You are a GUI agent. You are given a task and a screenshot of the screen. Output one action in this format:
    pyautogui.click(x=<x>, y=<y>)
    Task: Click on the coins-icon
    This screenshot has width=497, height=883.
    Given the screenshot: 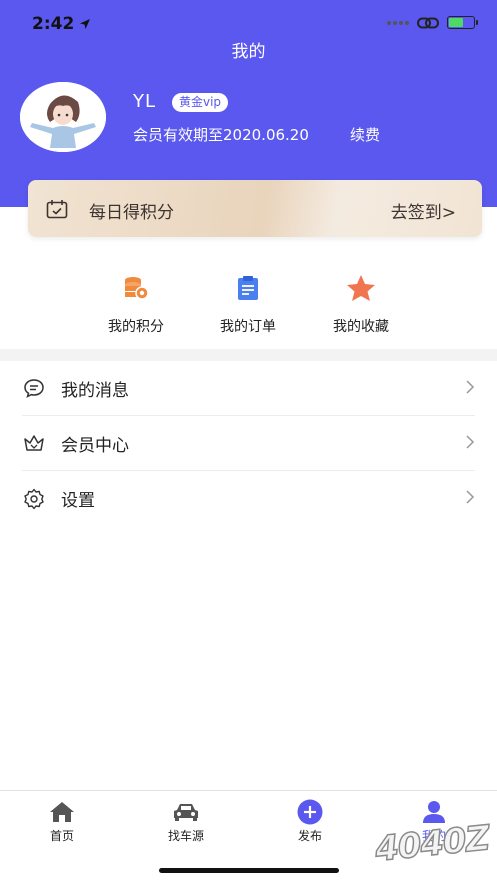 What is the action you would take?
    pyautogui.click(x=137, y=288)
    